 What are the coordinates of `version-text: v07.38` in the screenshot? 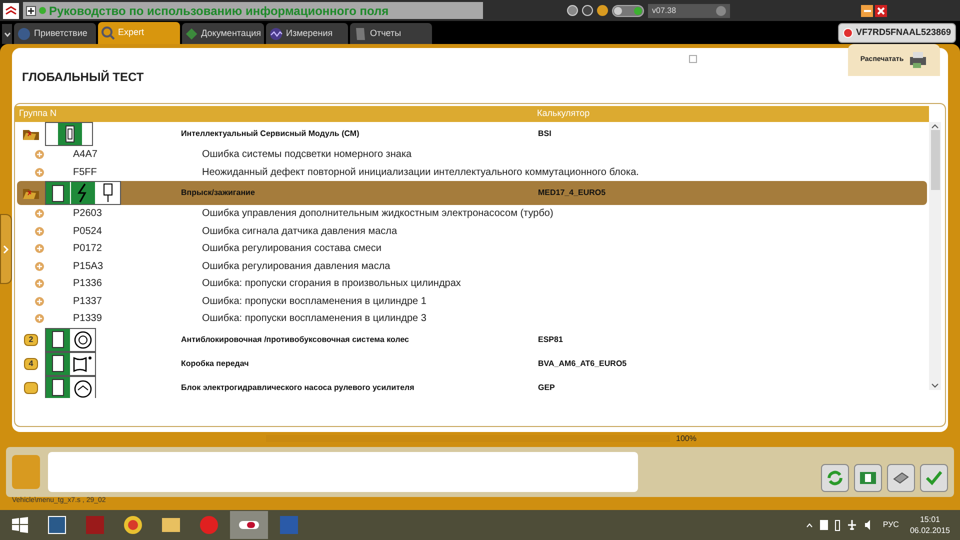 It's located at (664, 10).